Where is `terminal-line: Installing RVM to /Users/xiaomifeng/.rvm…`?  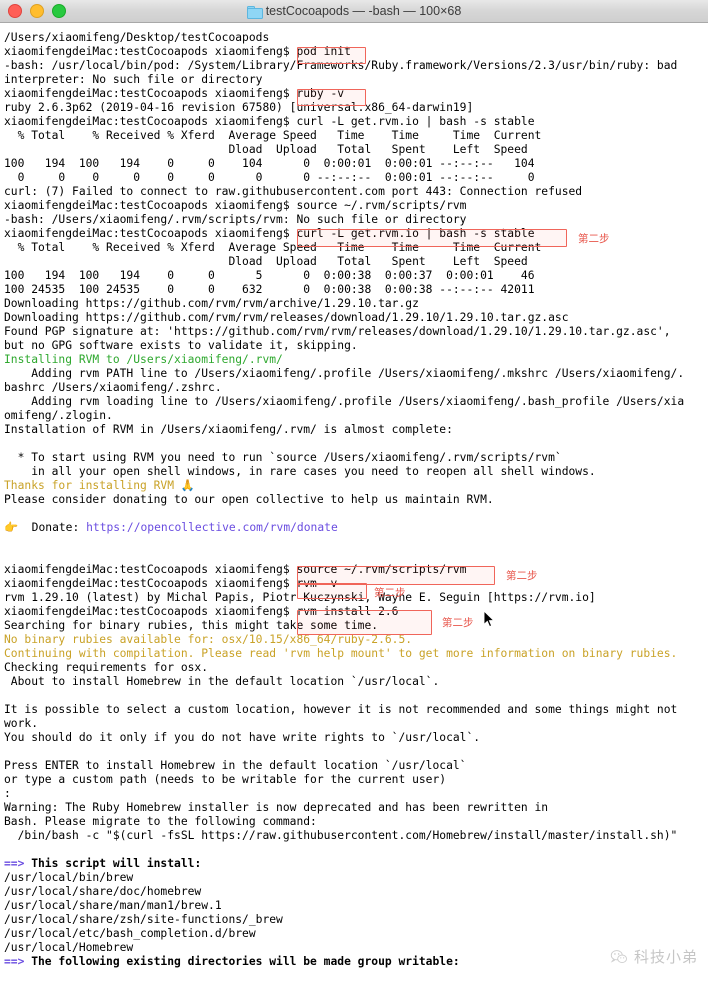 terminal-line: Installing RVM to /Users/xiaomifeng/.rvm… is located at coordinates (143, 359).